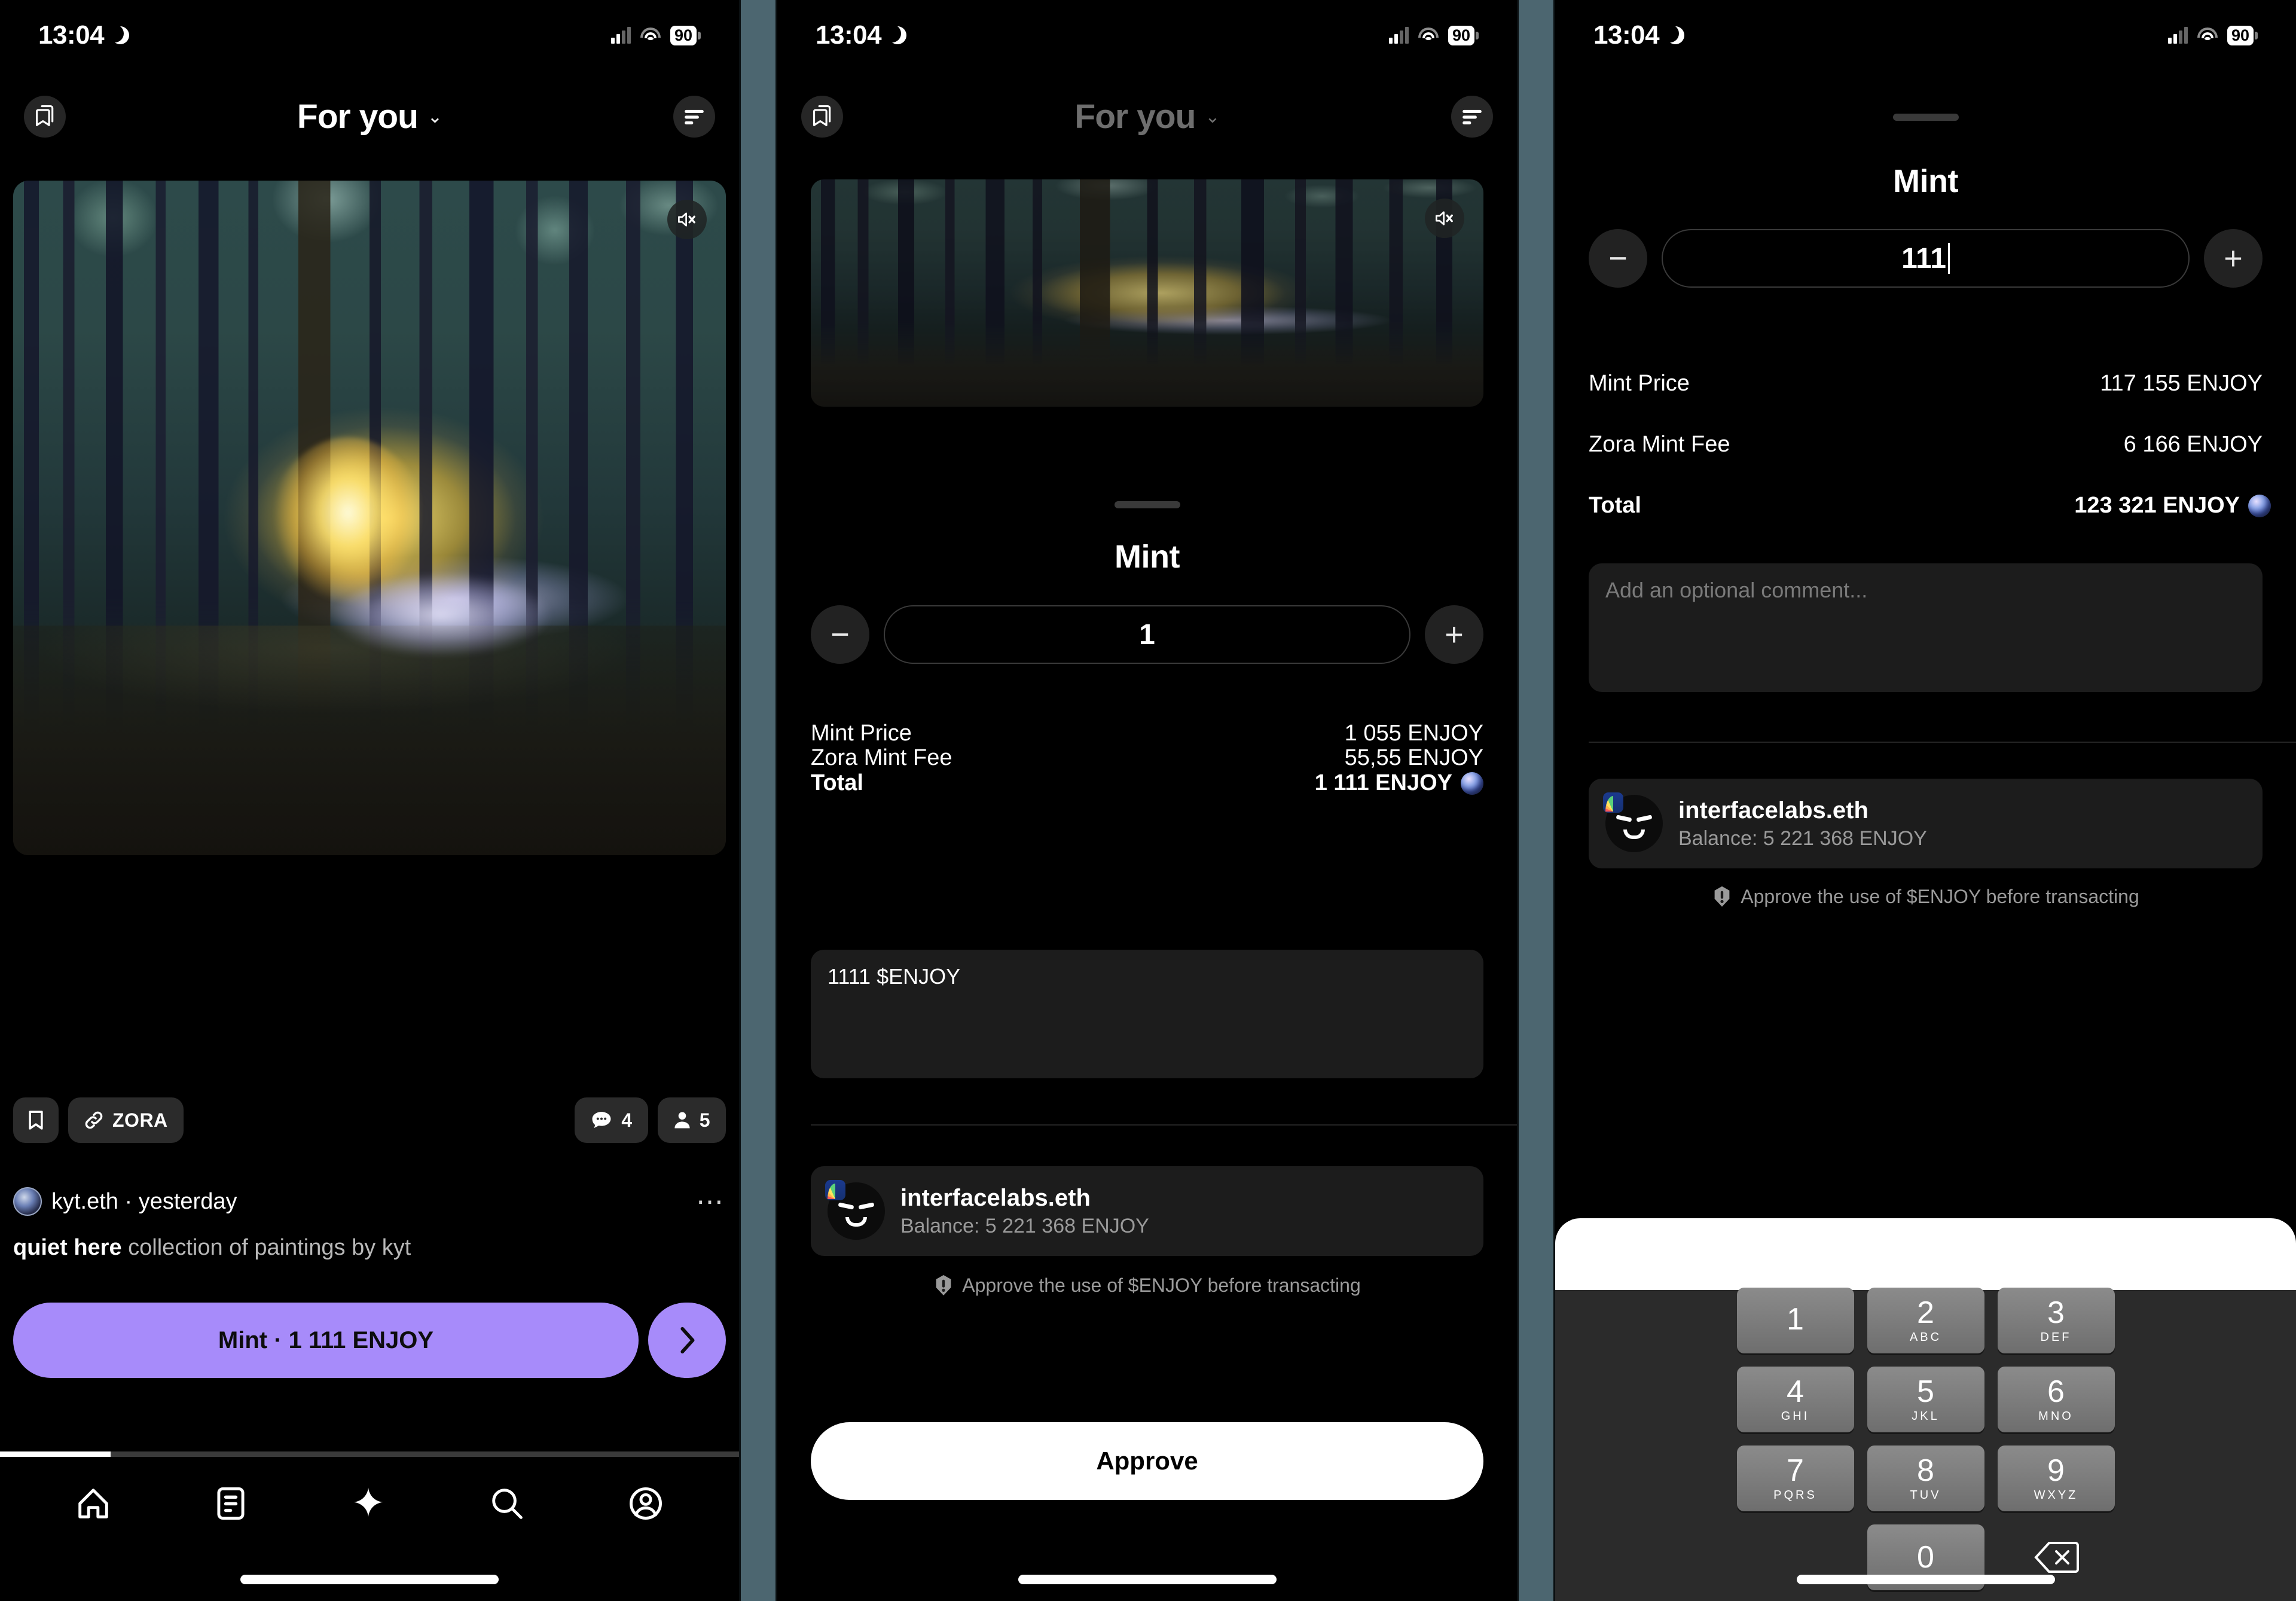 This screenshot has width=2296, height=1601. Describe the element at coordinates (266, 1247) in the screenshot. I see `caption-rest: collection of paintings by kyt` at that location.